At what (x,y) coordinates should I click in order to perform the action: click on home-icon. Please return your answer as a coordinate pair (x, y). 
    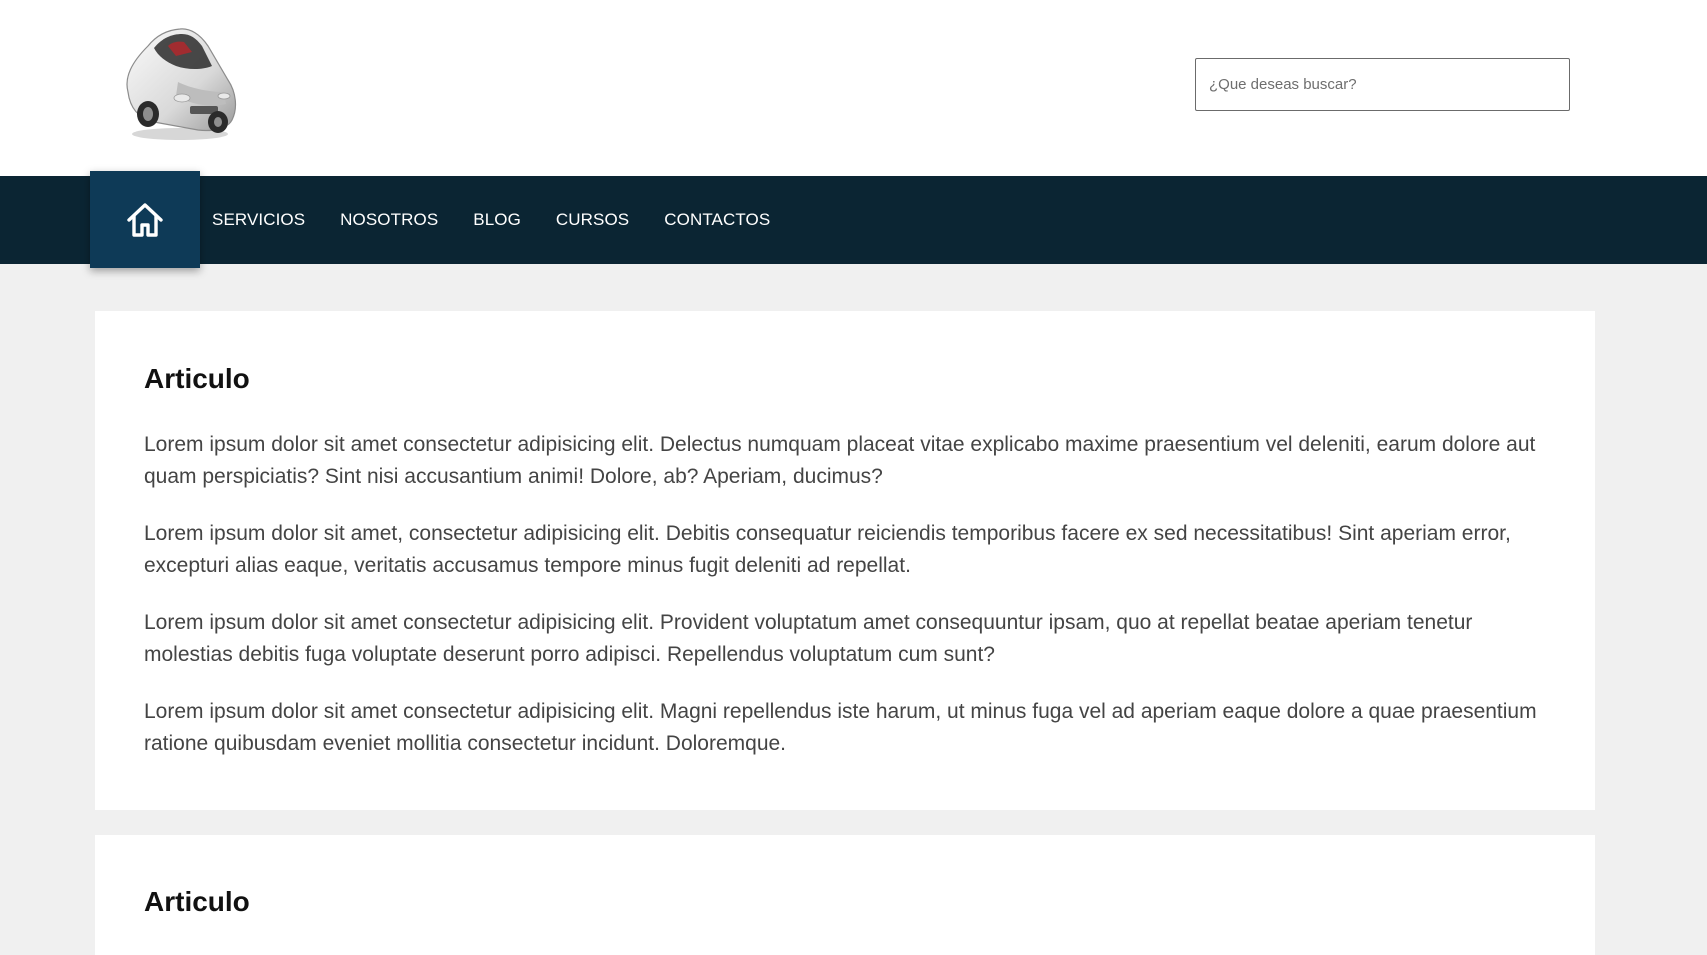
    Looking at the image, I should click on (145, 219).